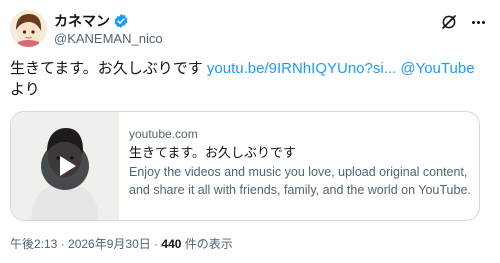 This screenshot has height=263, width=500. What do you see at coordinates (213, 152) in the screenshot?
I see `card-title: 生きてます。お久しぶりです` at bounding box center [213, 152].